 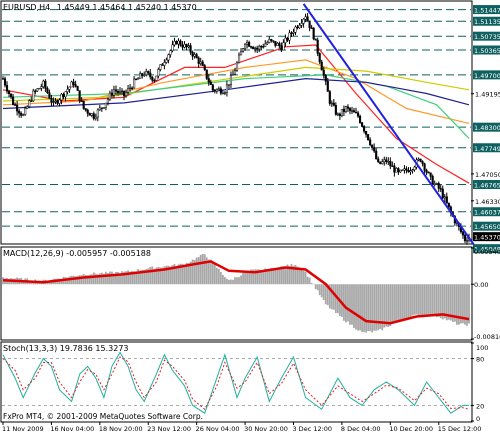 What do you see at coordinates (480, 406) in the screenshot?
I see `stochastic-tick-label: 20` at bounding box center [480, 406].